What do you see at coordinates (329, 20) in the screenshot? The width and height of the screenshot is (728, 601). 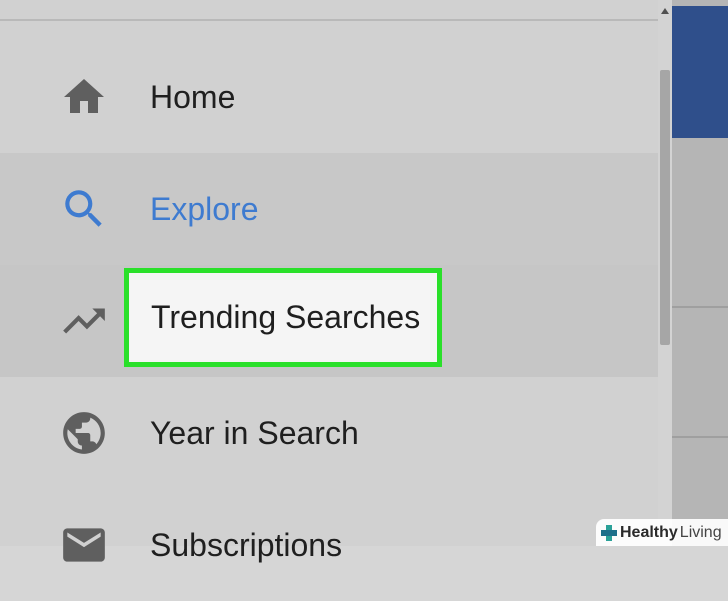 I see `drawer-top-divider` at bounding box center [329, 20].